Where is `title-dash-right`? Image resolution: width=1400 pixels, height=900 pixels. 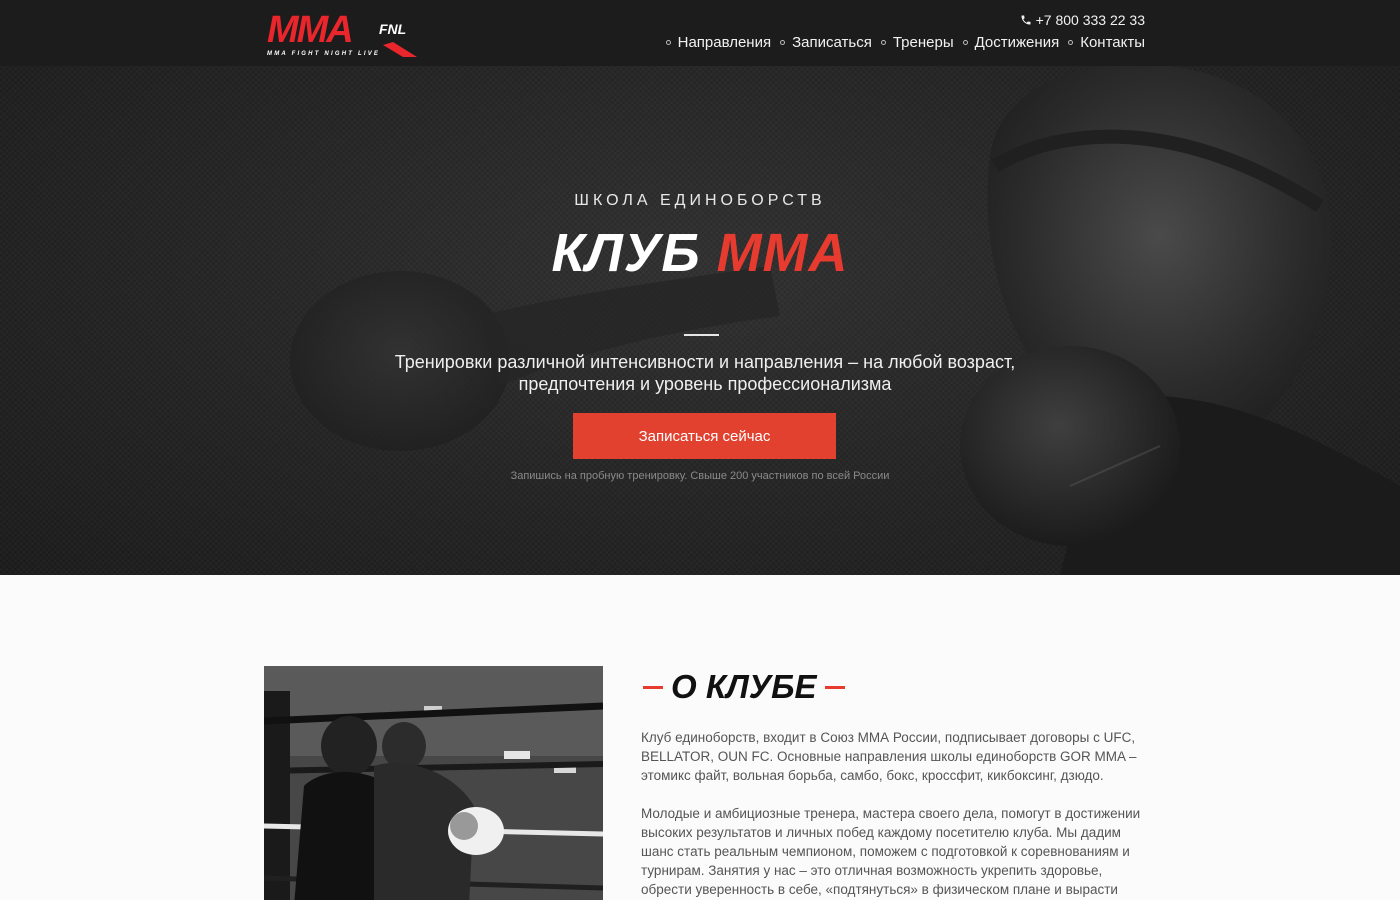 title-dash-right is located at coordinates (834, 687).